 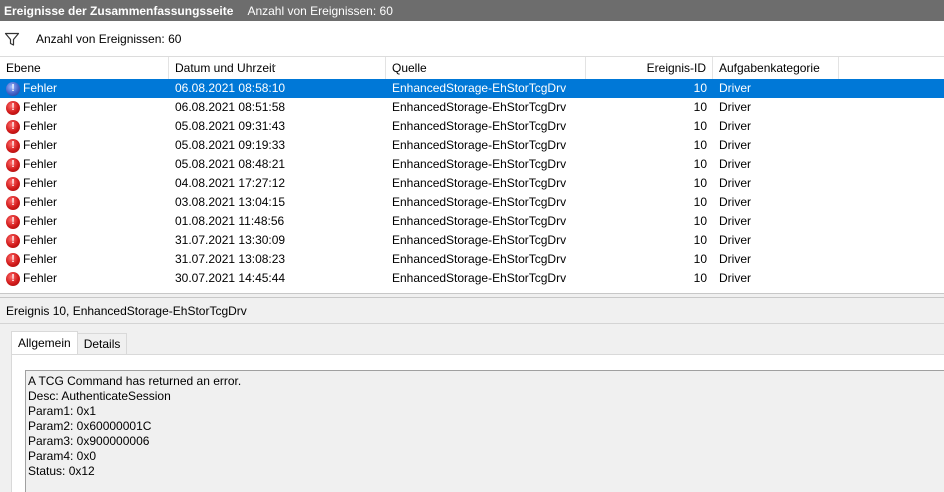 What do you see at coordinates (649, 68) in the screenshot?
I see `column-header-event-id: Ereignis-ID` at bounding box center [649, 68].